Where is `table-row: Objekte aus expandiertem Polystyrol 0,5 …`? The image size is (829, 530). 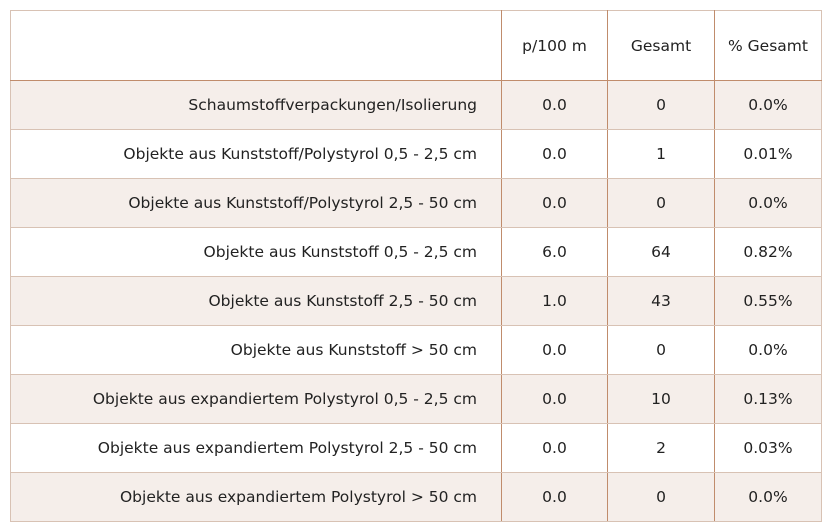 table-row: Objekte aus expandiertem Polystyrol 0,5 … is located at coordinates (416, 399).